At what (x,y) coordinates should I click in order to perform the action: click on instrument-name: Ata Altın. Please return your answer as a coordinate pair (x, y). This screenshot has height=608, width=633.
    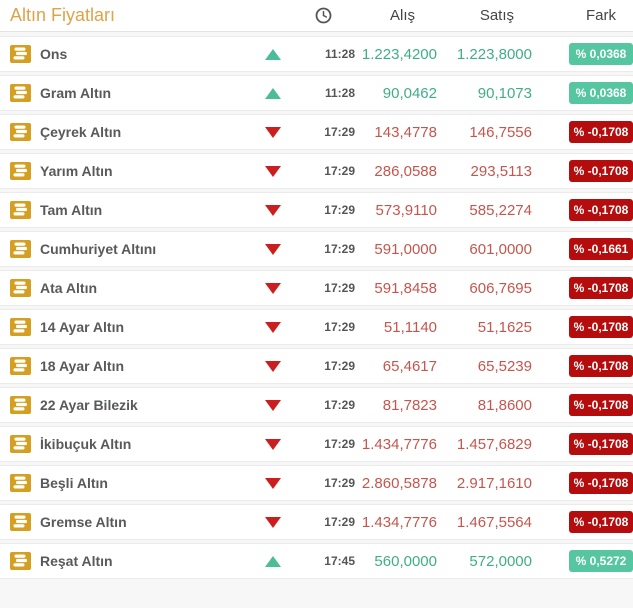
    Looking at the image, I should click on (69, 288).